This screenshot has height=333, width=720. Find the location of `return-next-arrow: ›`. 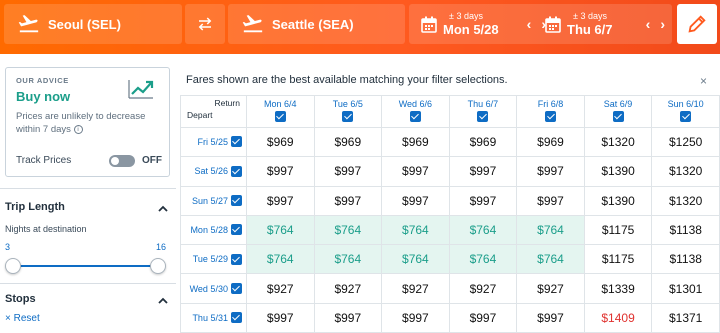

return-next-arrow: › is located at coordinates (662, 24).